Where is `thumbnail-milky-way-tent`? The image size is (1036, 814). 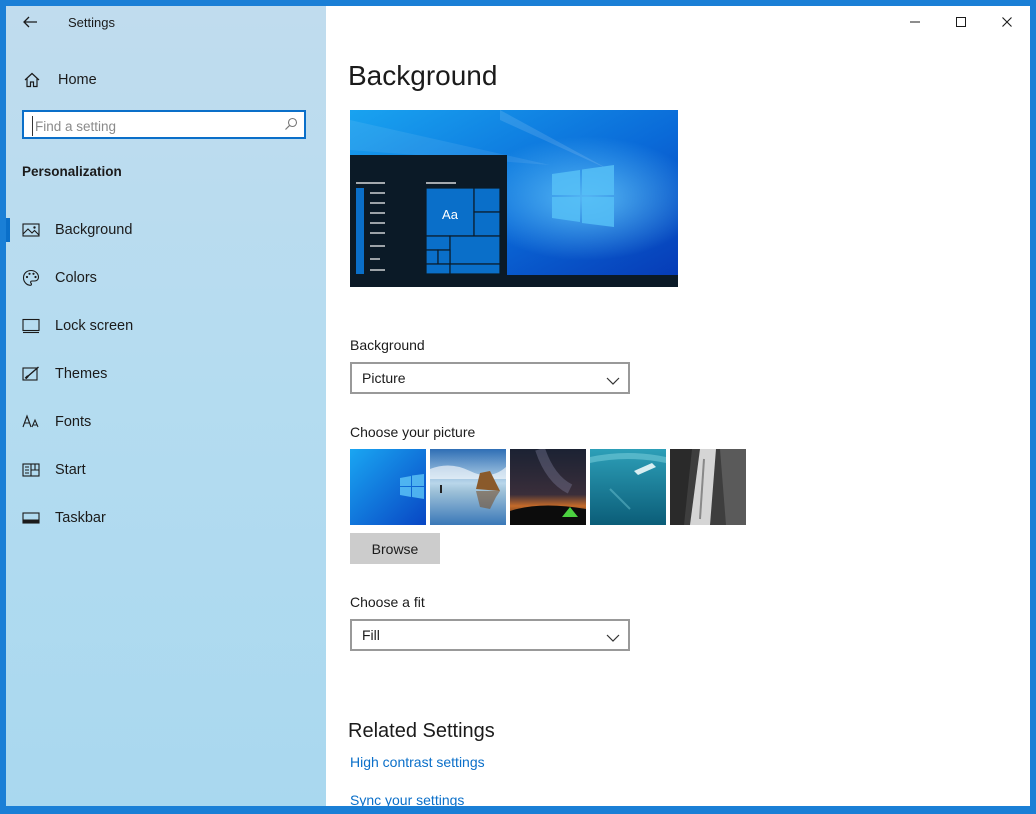
thumbnail-milky-way-tent is located at coordinates (548, 487).